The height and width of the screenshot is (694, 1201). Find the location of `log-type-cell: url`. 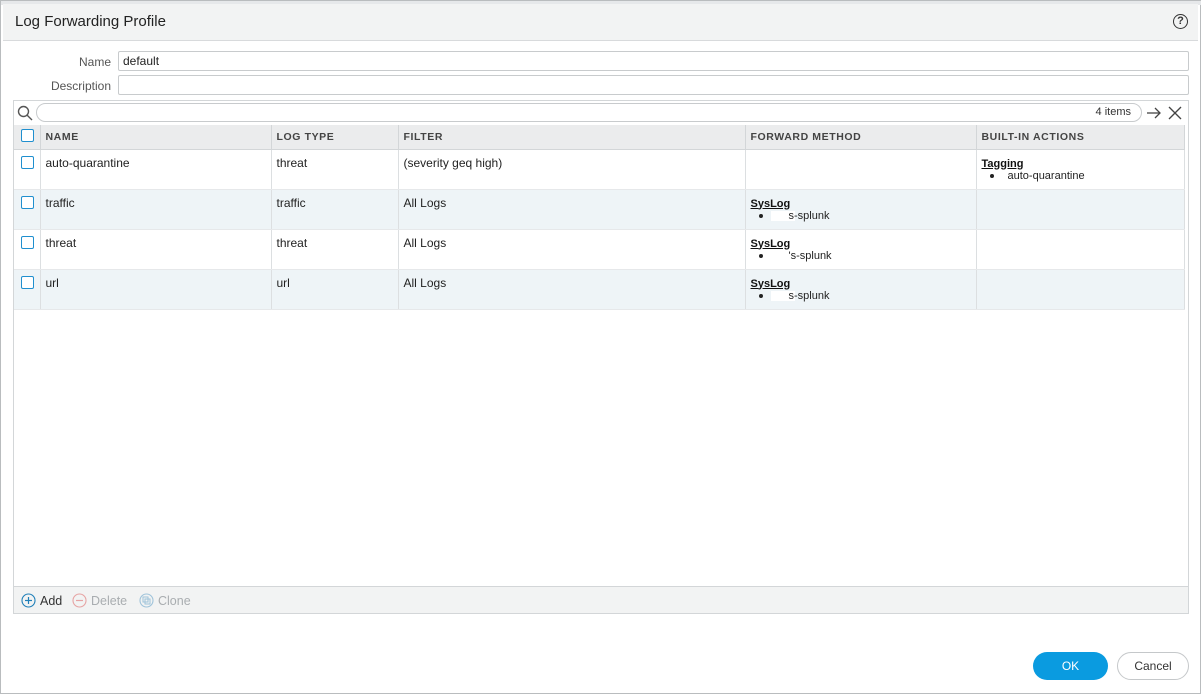

log-type-cell: url is located at coordinates (335, 289).